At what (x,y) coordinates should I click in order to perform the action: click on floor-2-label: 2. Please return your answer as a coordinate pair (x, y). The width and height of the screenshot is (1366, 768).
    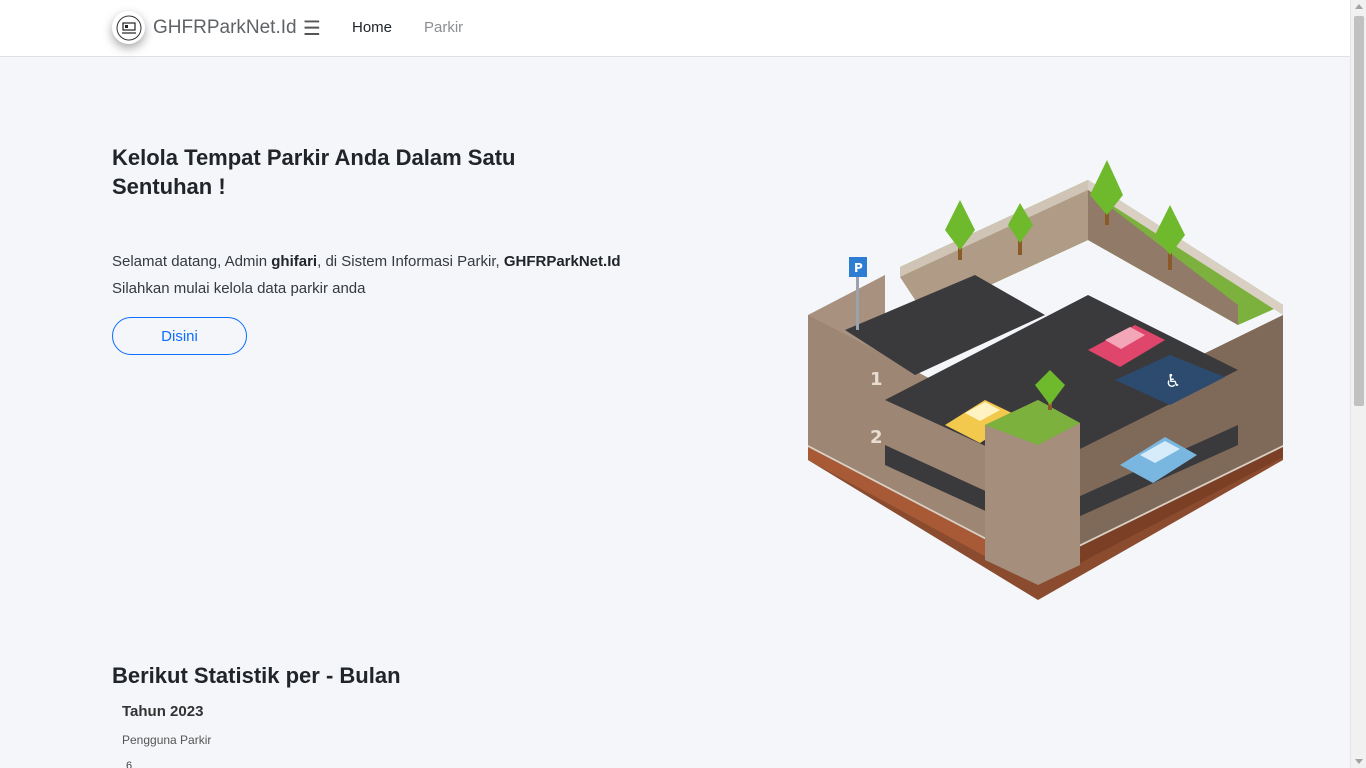
    Looking at the image, I should click on (876, 437).